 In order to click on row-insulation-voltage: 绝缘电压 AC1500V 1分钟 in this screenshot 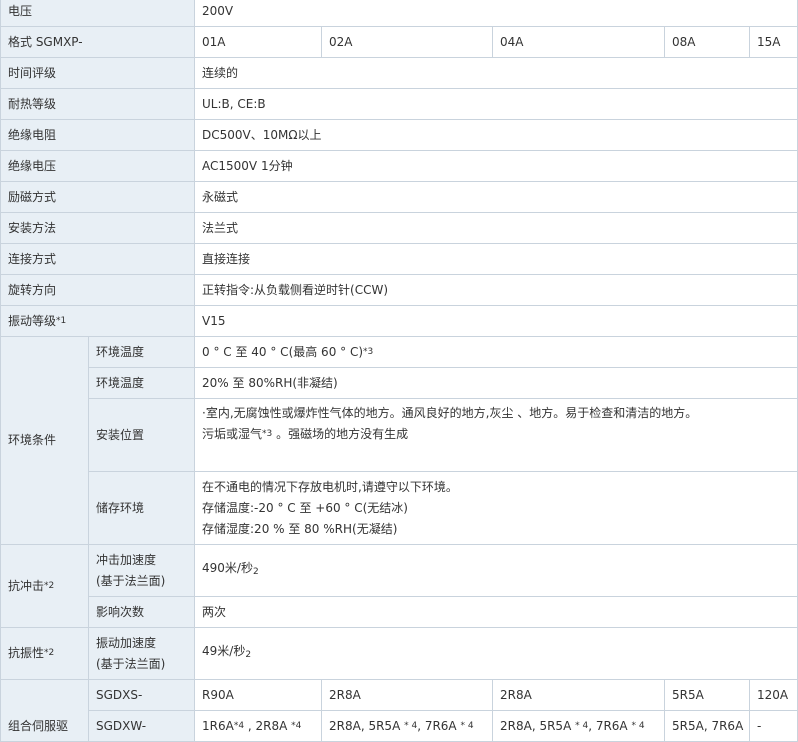, I will do `click(399, 166)`.